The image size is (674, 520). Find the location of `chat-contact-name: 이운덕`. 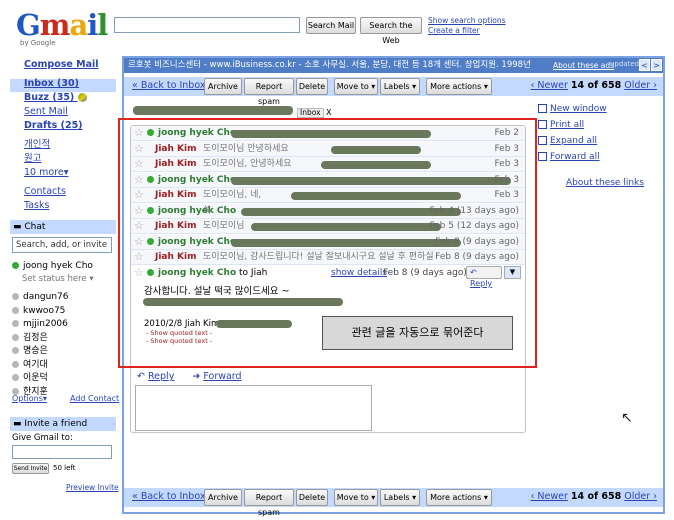

chat-contact-name: 이운덕 is located at coordinates (35, 378).